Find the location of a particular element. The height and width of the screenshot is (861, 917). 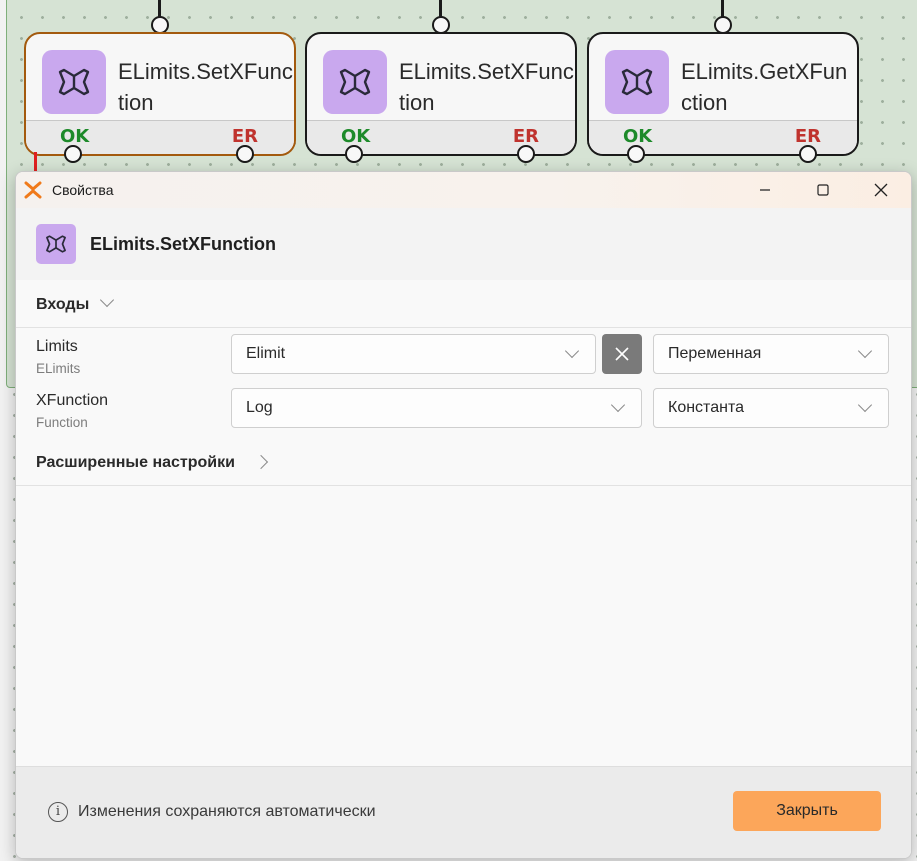

minimize-icon is located at coordinates (765, 190).